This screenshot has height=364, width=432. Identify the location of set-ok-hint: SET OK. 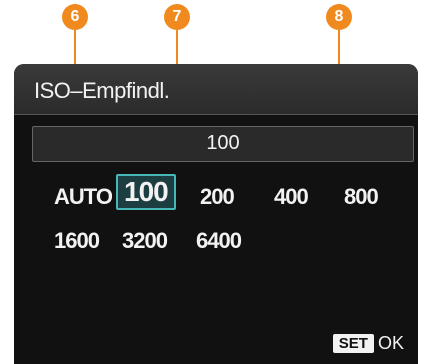
(368, 343).